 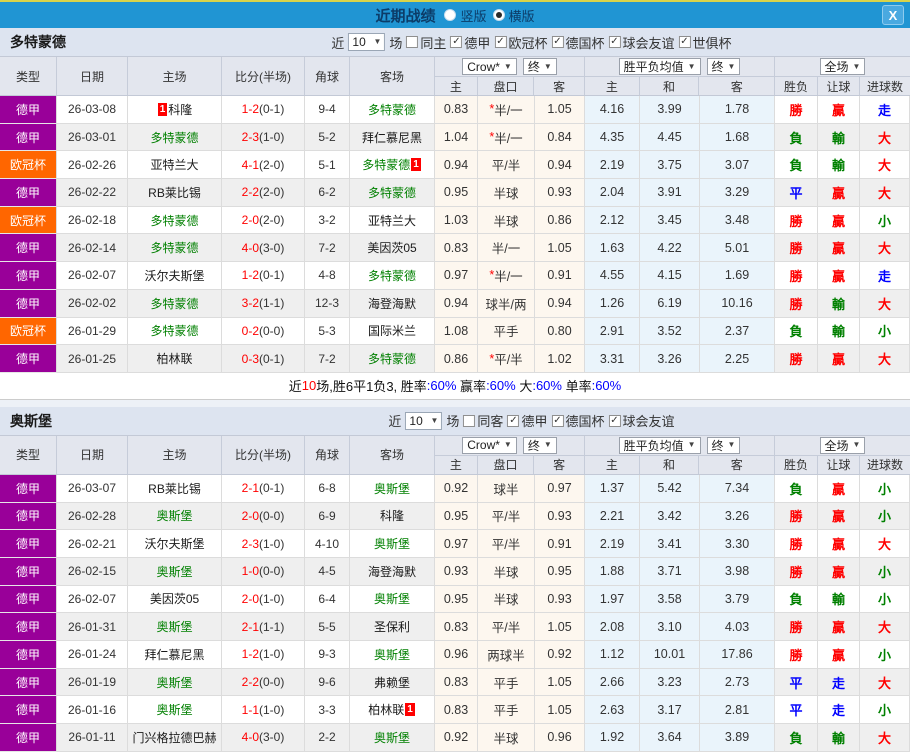 I want to click on handicap-cell: 两球半, so click(x=506, y=655).